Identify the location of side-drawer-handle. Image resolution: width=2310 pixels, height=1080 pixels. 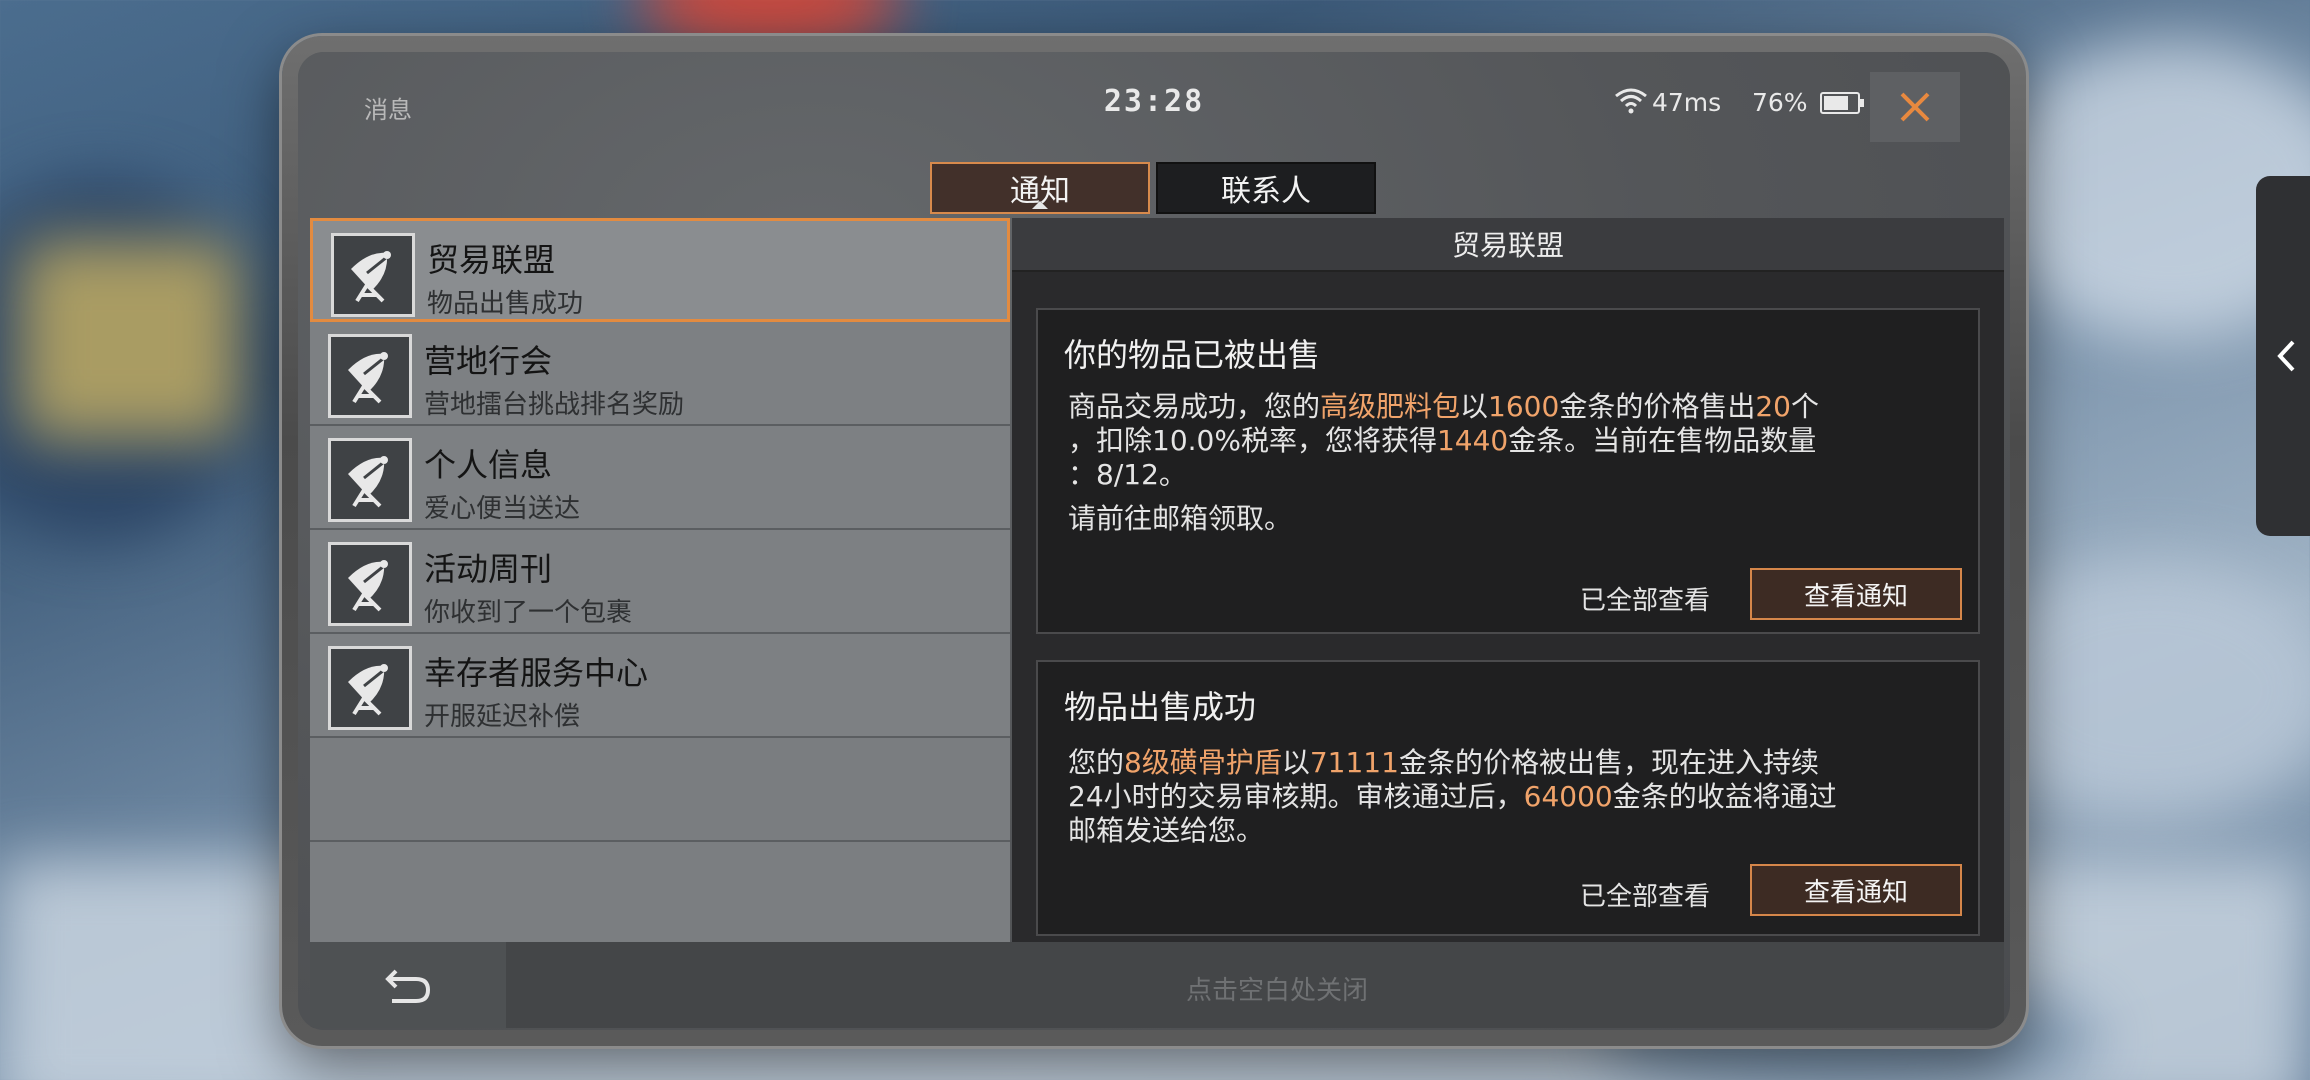
(2283, 356).